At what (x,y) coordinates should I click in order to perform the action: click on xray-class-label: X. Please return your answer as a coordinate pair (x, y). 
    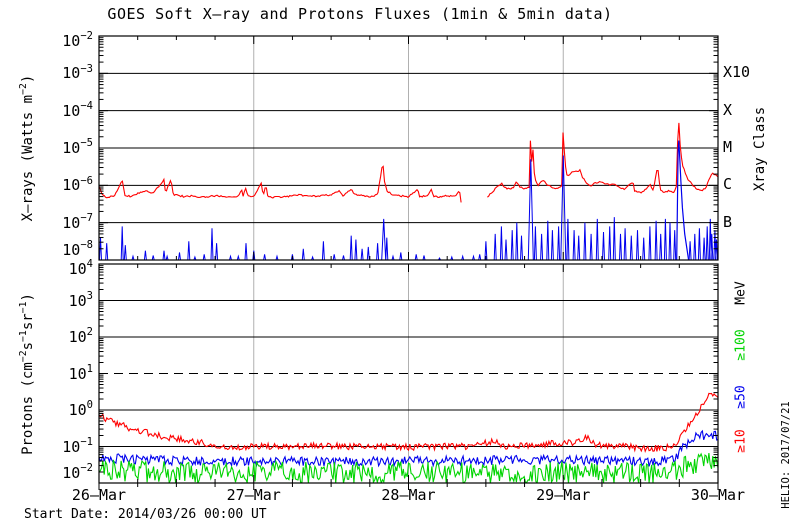
    Looking at the image, I should click on (728, 109).